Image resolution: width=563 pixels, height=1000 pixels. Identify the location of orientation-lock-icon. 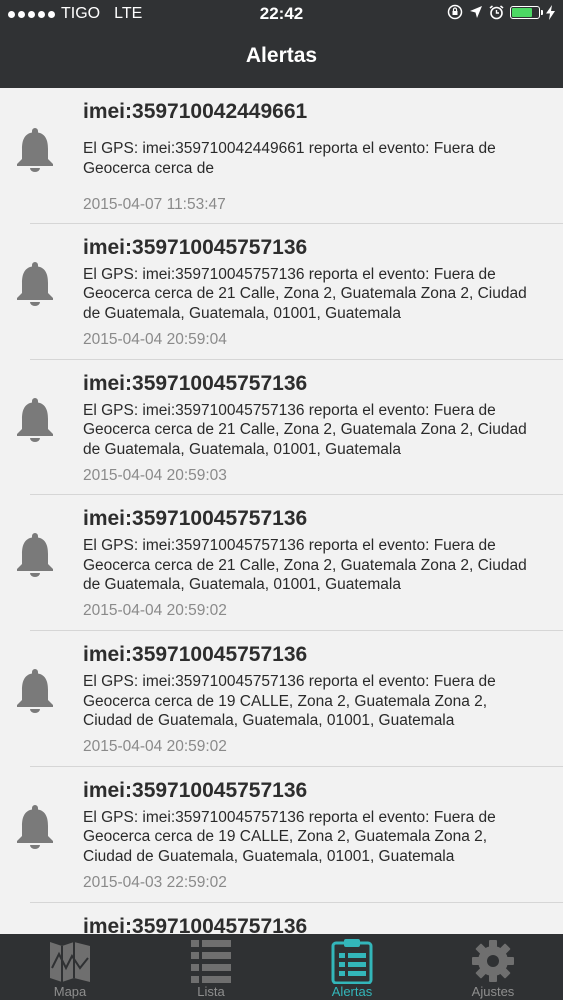
(455, 12).